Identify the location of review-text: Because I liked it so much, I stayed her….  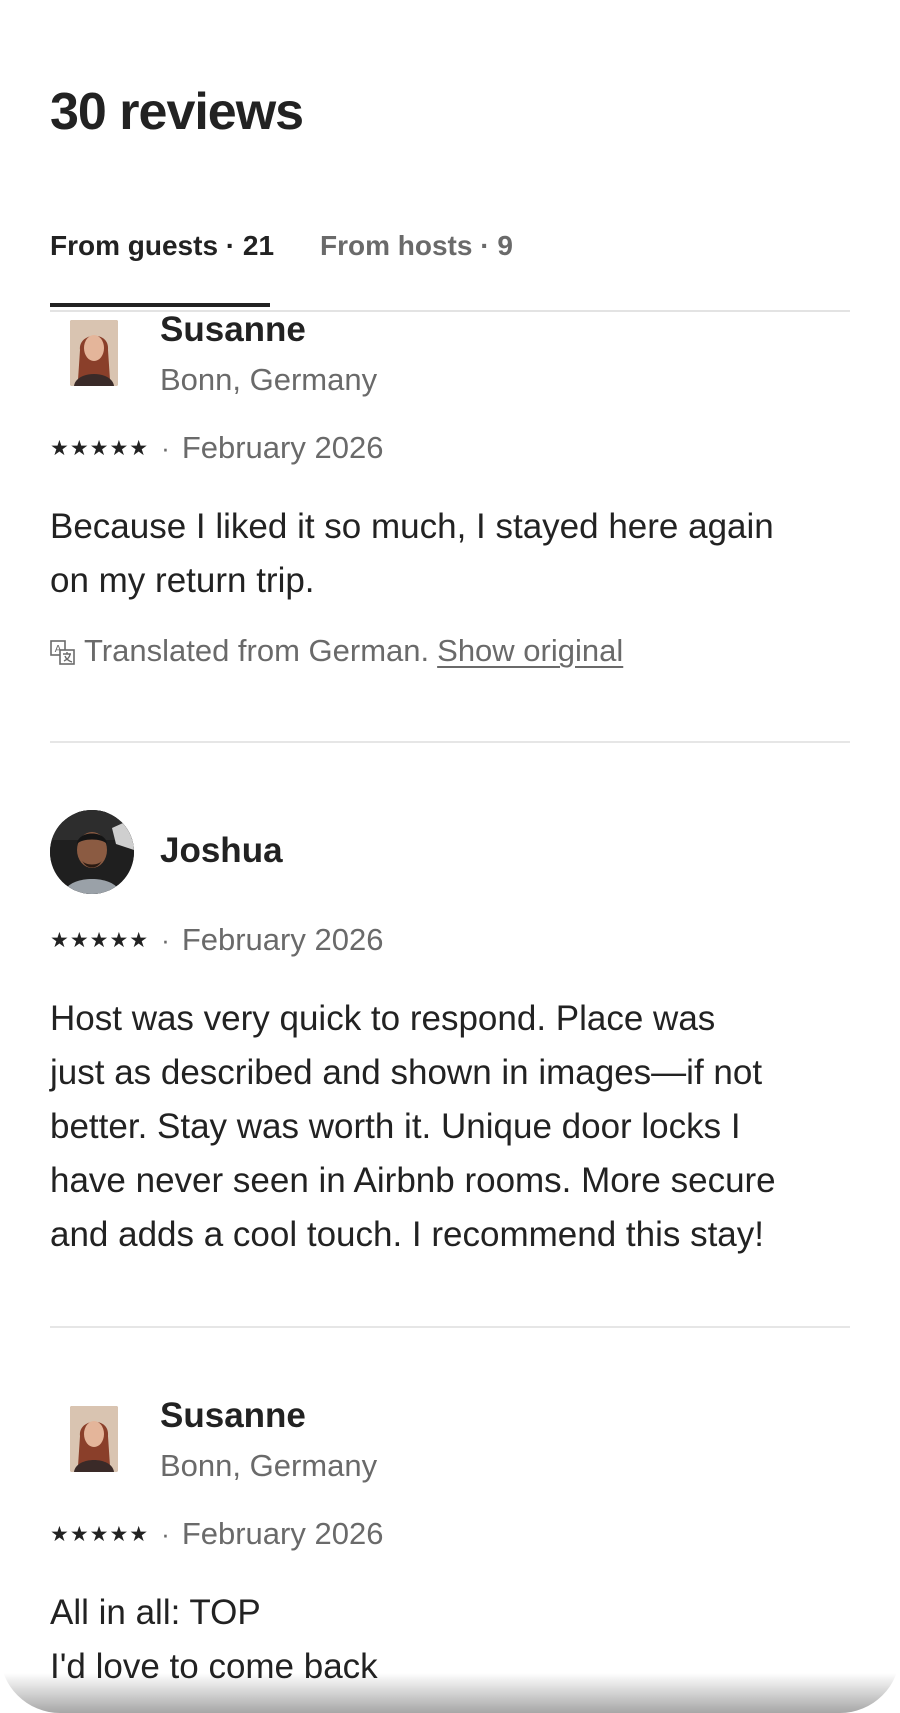
(412, 553).